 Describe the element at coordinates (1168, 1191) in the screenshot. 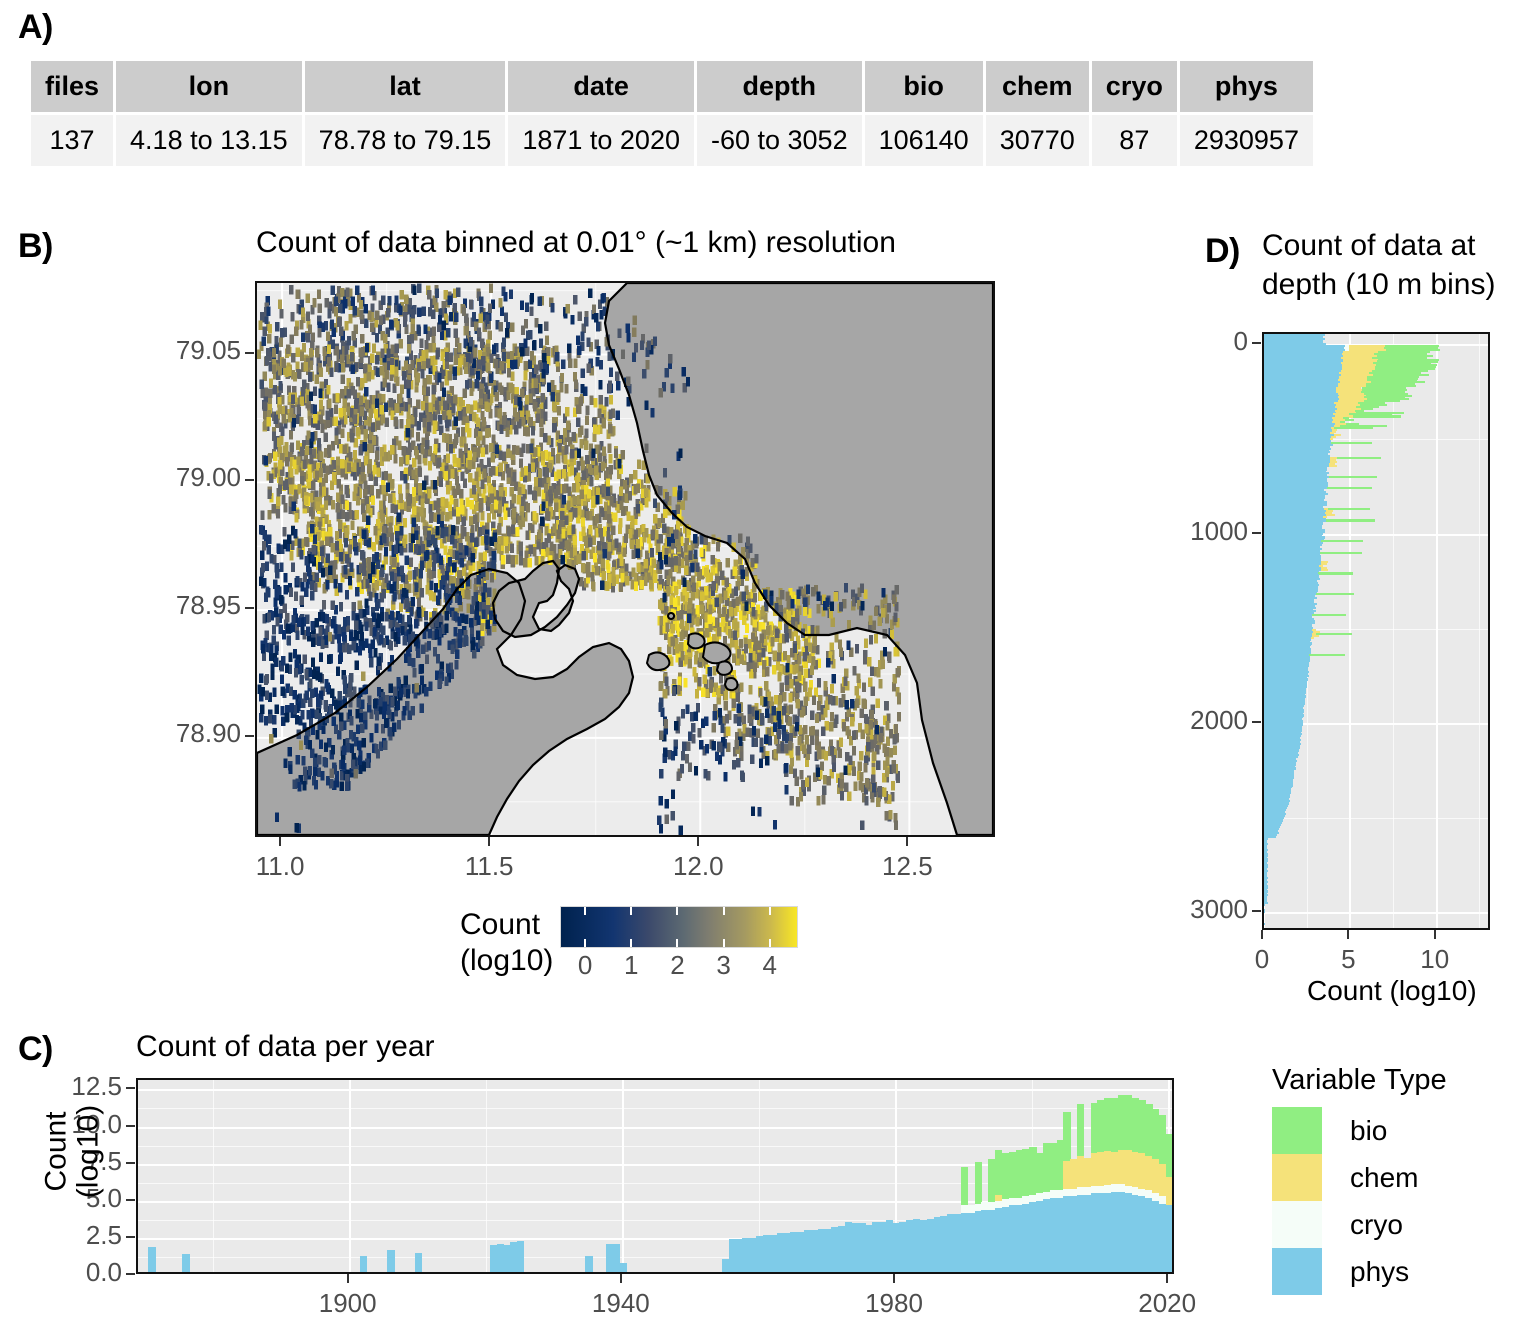

I see `year-bar-chem` at that location.